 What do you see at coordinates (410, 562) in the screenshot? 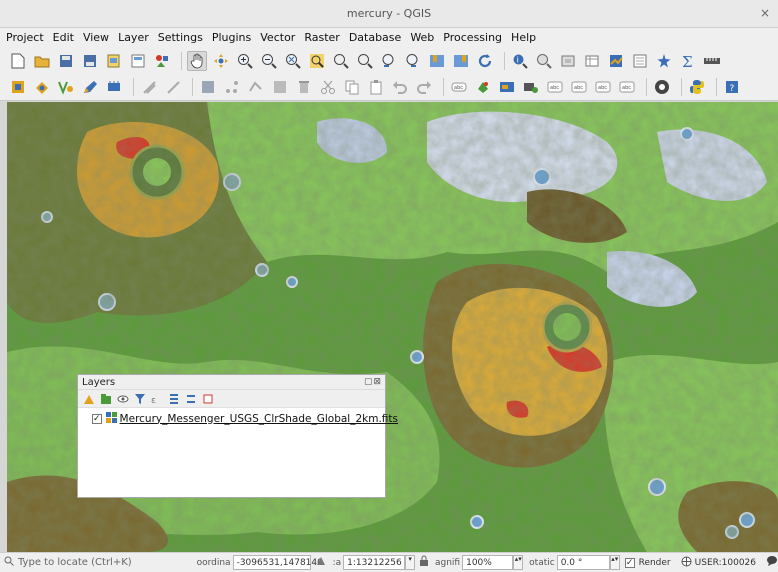
I see `scale-dropdown-icon: ▾` at bounding box center [410, 562].